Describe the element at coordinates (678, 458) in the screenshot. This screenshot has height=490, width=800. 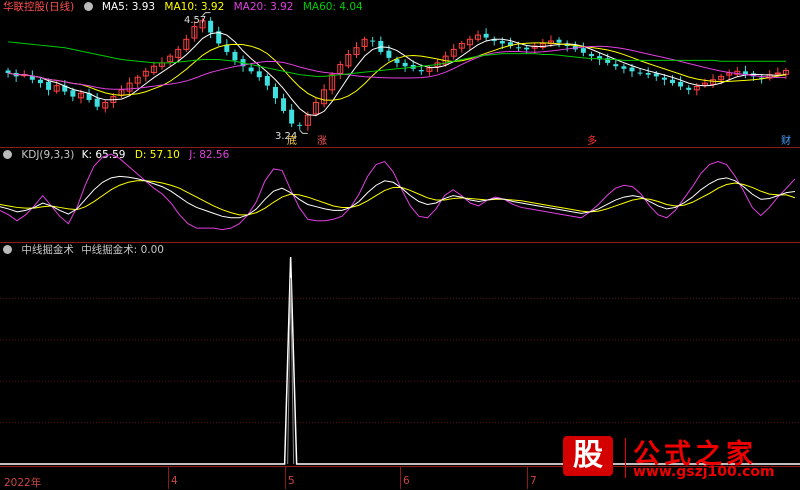
I see `watermark-logo: 股 公式之家 www.gszj100.com` at that location.